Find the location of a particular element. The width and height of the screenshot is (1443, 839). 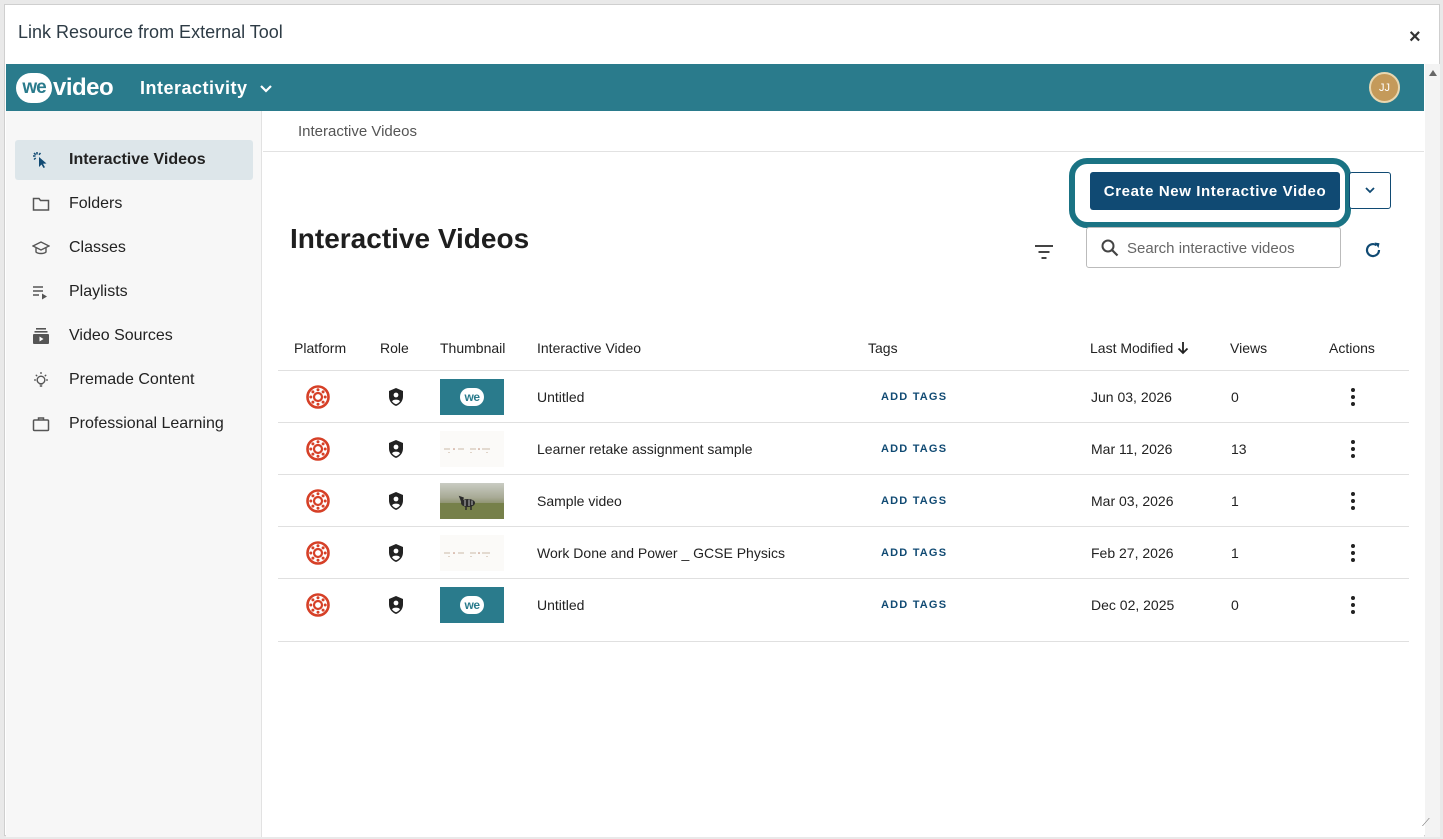

search-icon is located at coordinates (1110, 248).